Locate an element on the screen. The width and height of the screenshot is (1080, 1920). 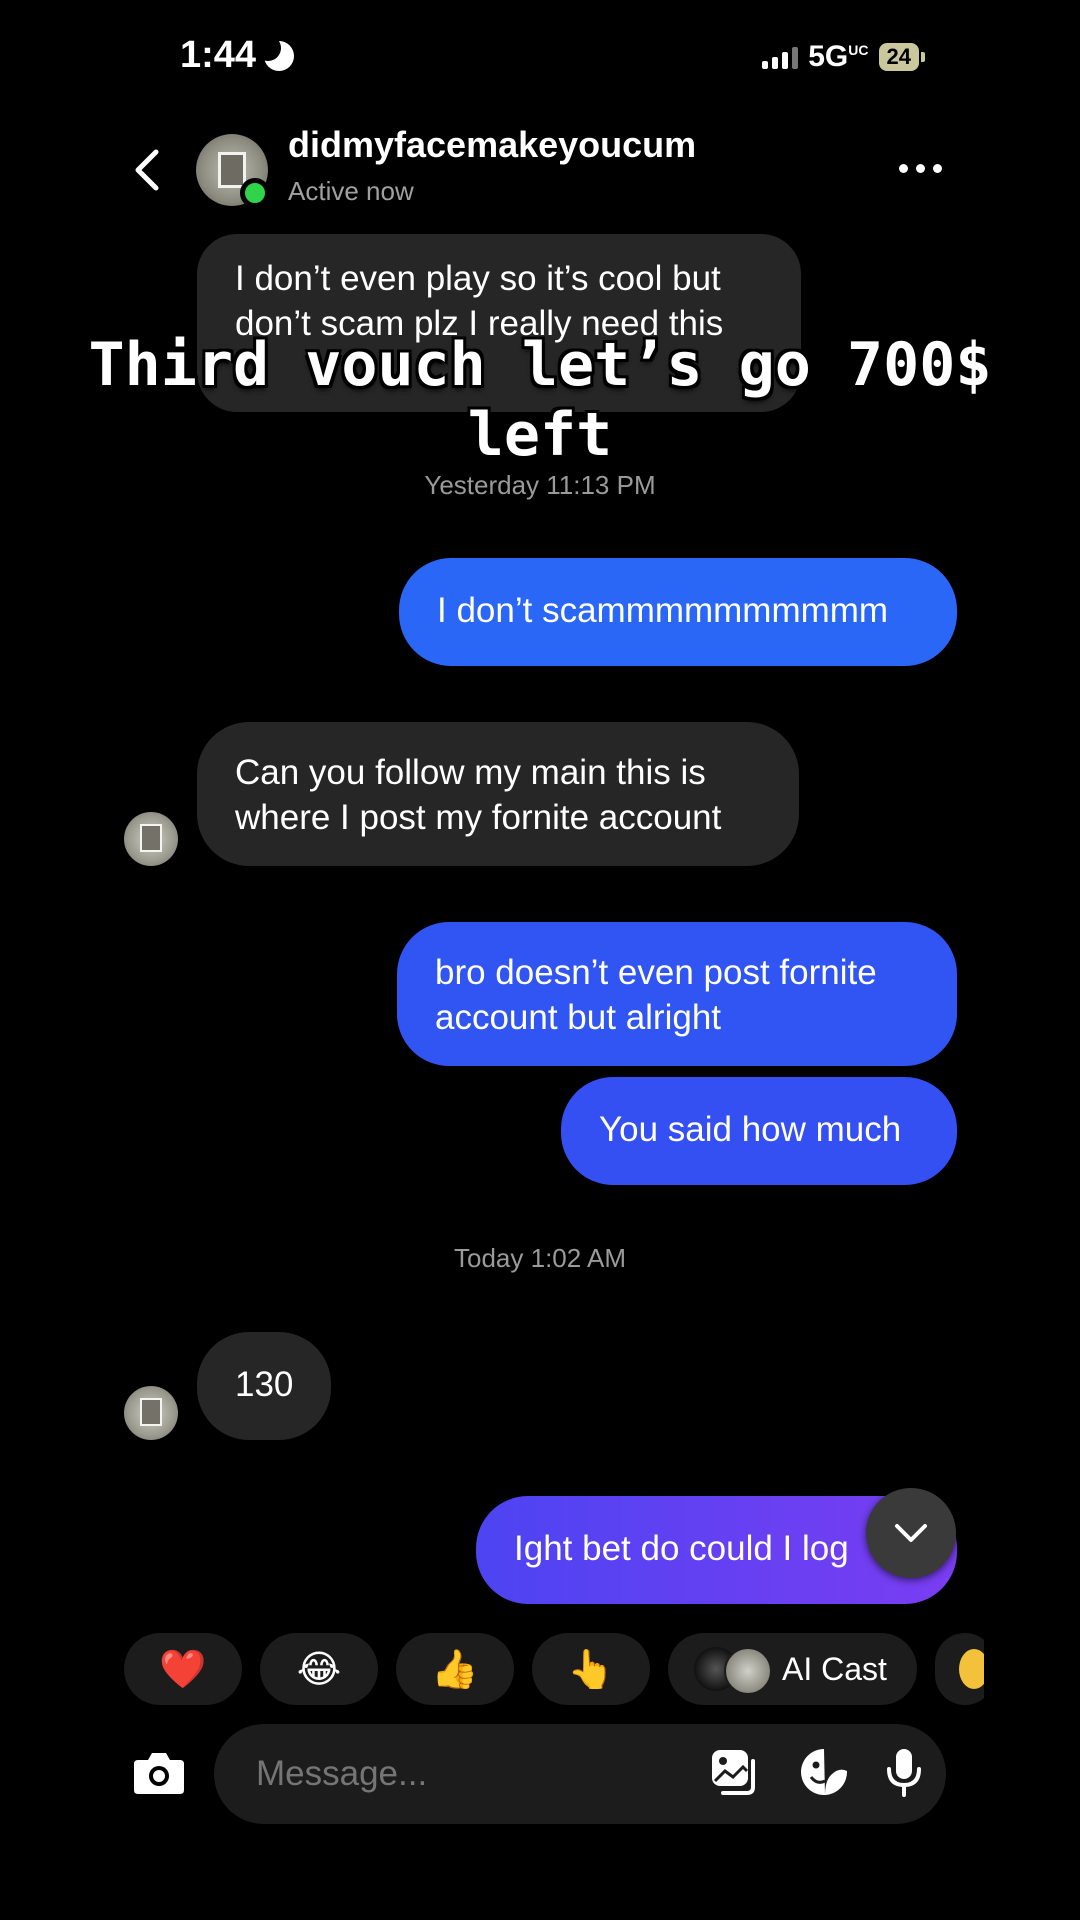
ai-cast-label: AI Cast is located at coordinates (834, 1668).